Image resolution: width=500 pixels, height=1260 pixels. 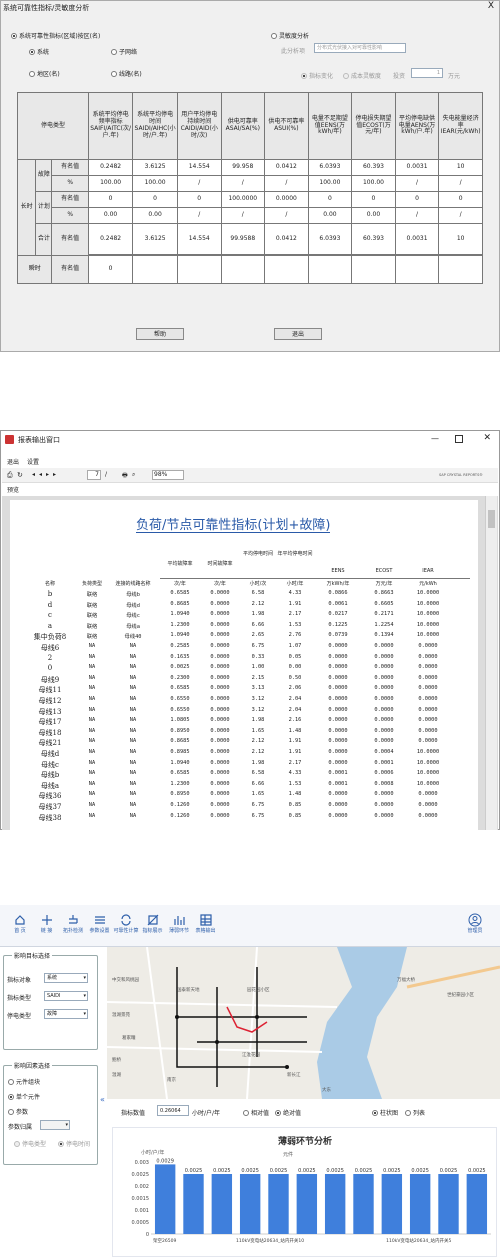 What do you see at coordinates (384, 635) in the screenshot?
I see `report-cell: 0.1394` at bounding box center [384, 635].